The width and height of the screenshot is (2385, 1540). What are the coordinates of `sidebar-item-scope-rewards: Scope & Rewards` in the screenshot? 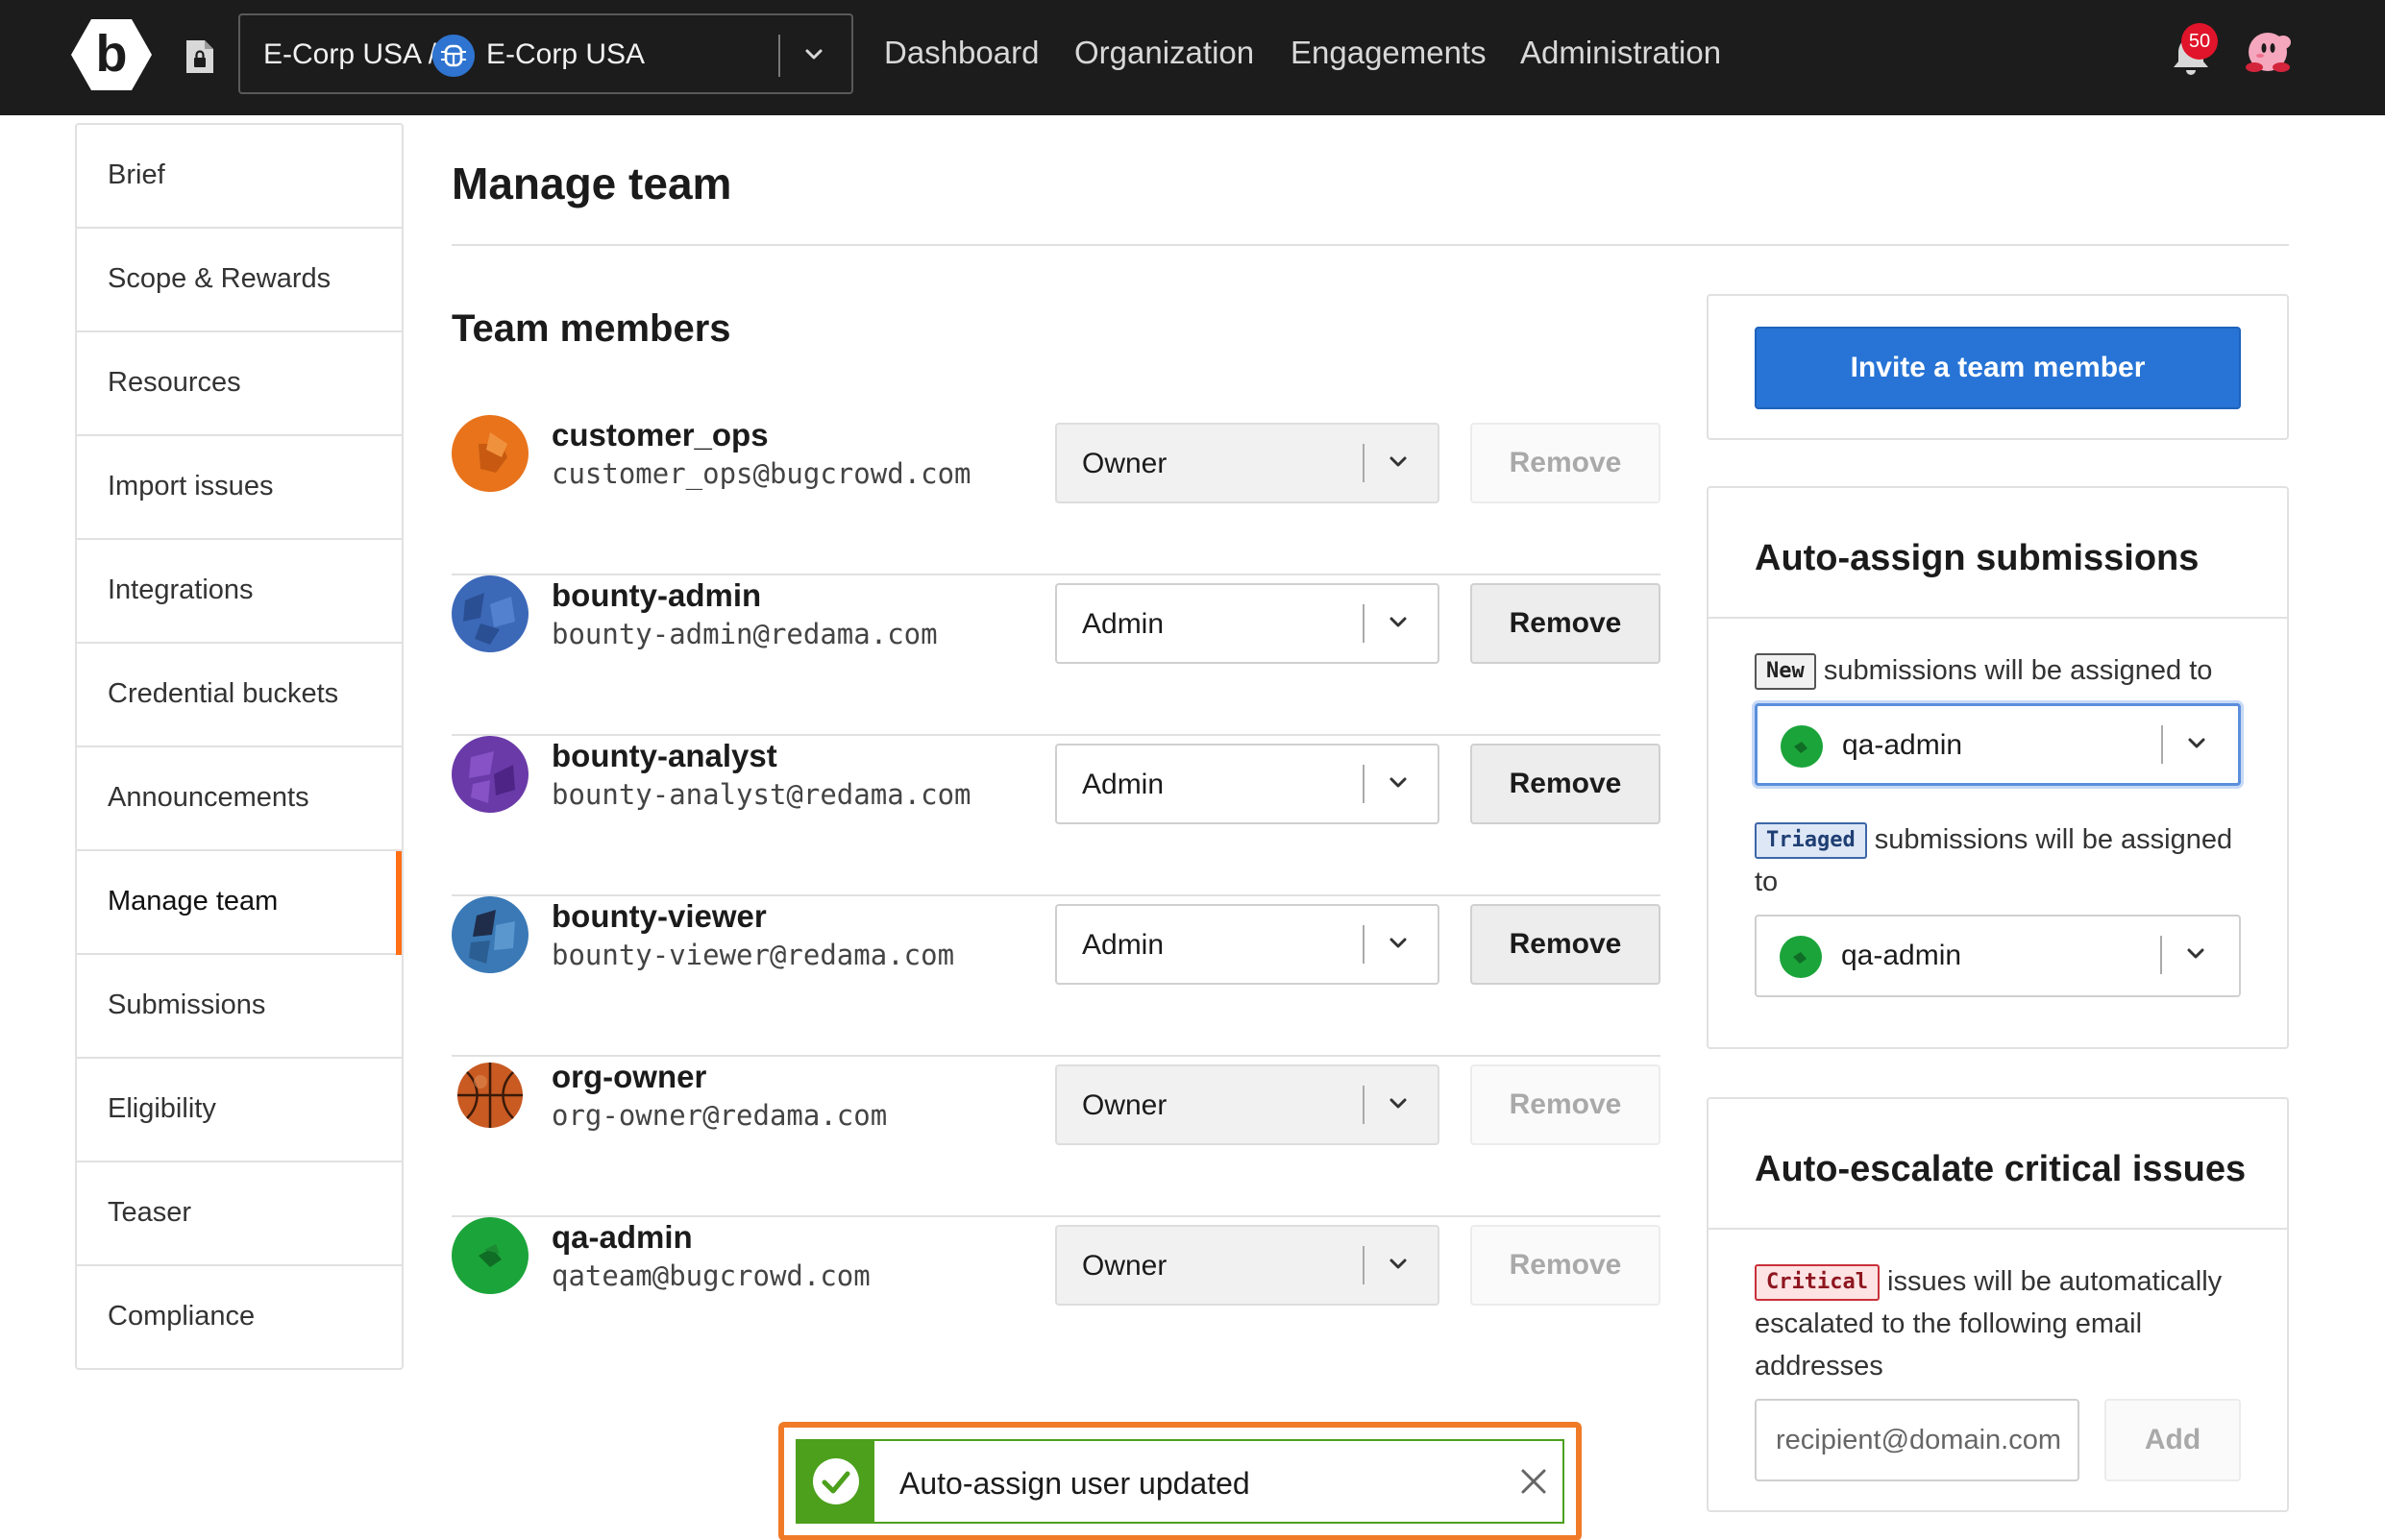 It's located at (239, 280).